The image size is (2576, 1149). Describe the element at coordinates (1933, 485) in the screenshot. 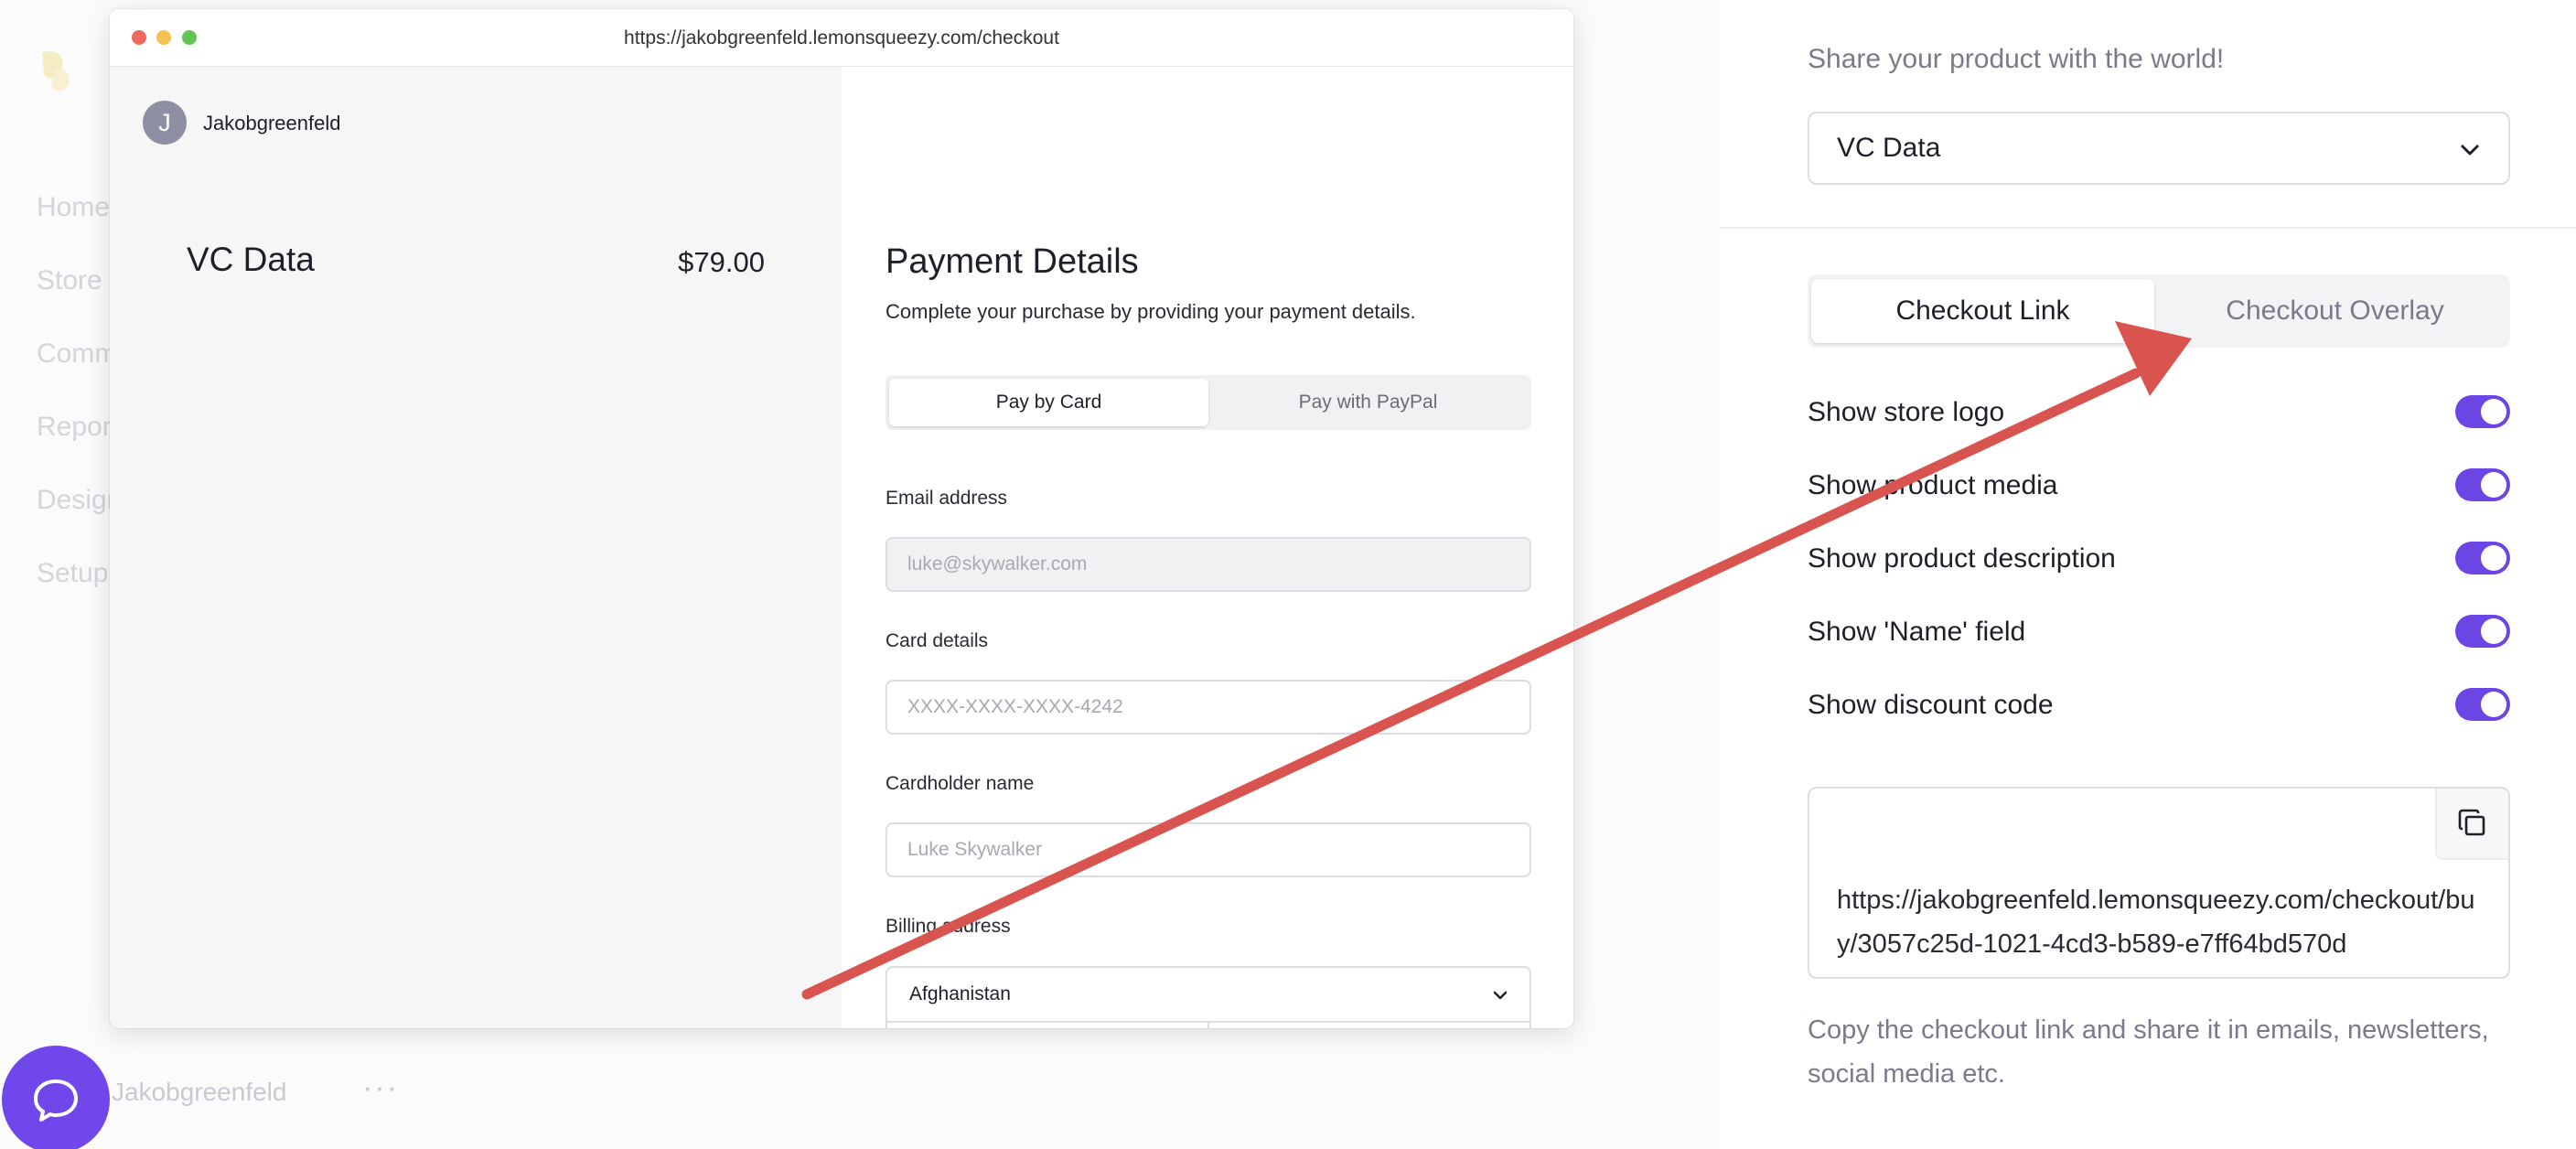

I see `option-label: Show product media` at that location.